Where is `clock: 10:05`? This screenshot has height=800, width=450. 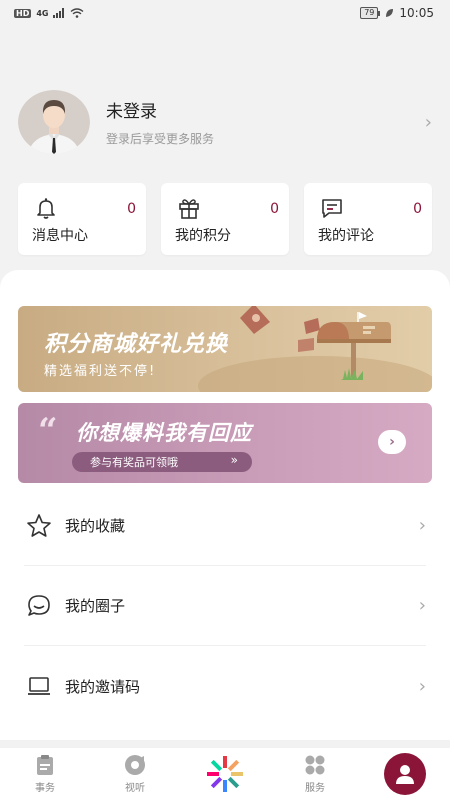
clock: 10:05 is located at coordinates (416, 13).